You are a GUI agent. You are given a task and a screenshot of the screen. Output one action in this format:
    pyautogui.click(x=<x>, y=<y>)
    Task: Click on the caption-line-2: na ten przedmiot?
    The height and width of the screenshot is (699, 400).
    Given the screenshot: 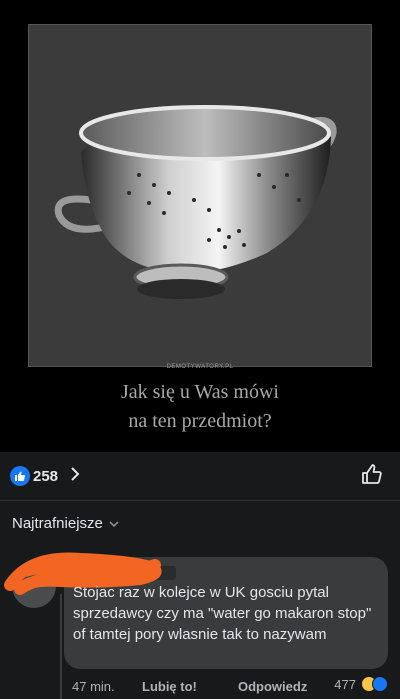 What is the action you would take?
    pyautogui.click(x=200, y=421)
    